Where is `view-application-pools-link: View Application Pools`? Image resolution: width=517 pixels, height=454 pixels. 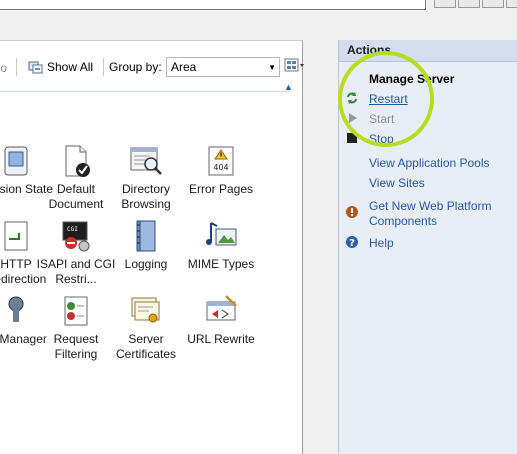
view-application-pools-link: View Application Pools is located at coordinates (429, 163).